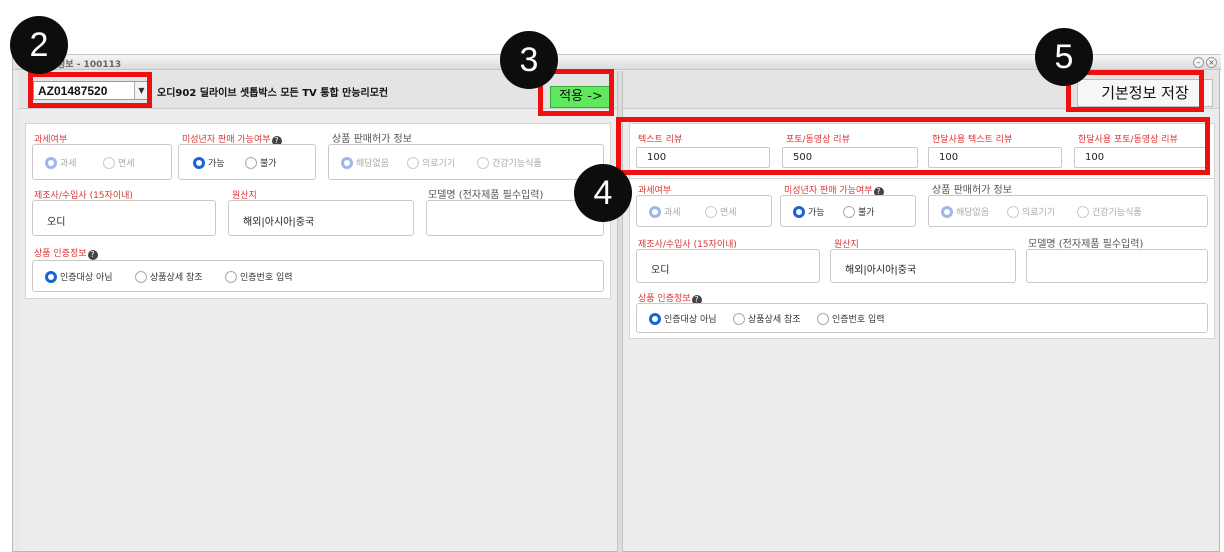  Describe the element at coordinates (90, 90) in the screenshot. I see `highlight-product-code` at that location.